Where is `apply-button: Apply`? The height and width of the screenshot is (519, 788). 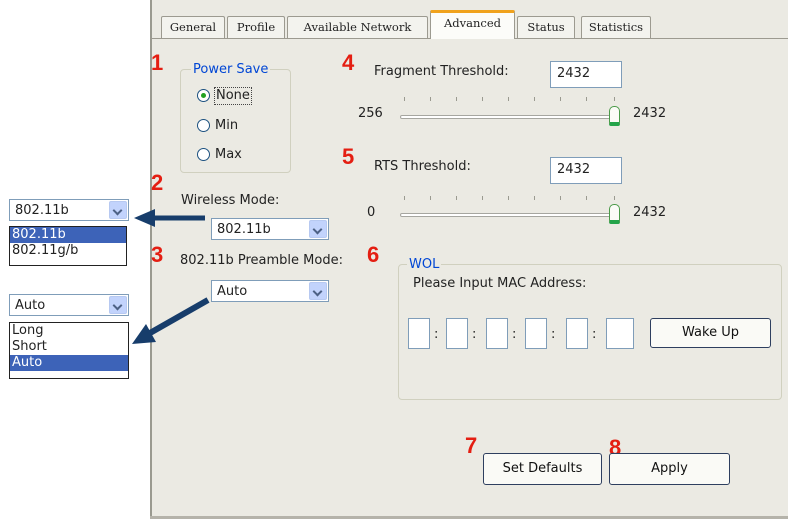 apply-button: Apply is located at coordinates (669, 469).